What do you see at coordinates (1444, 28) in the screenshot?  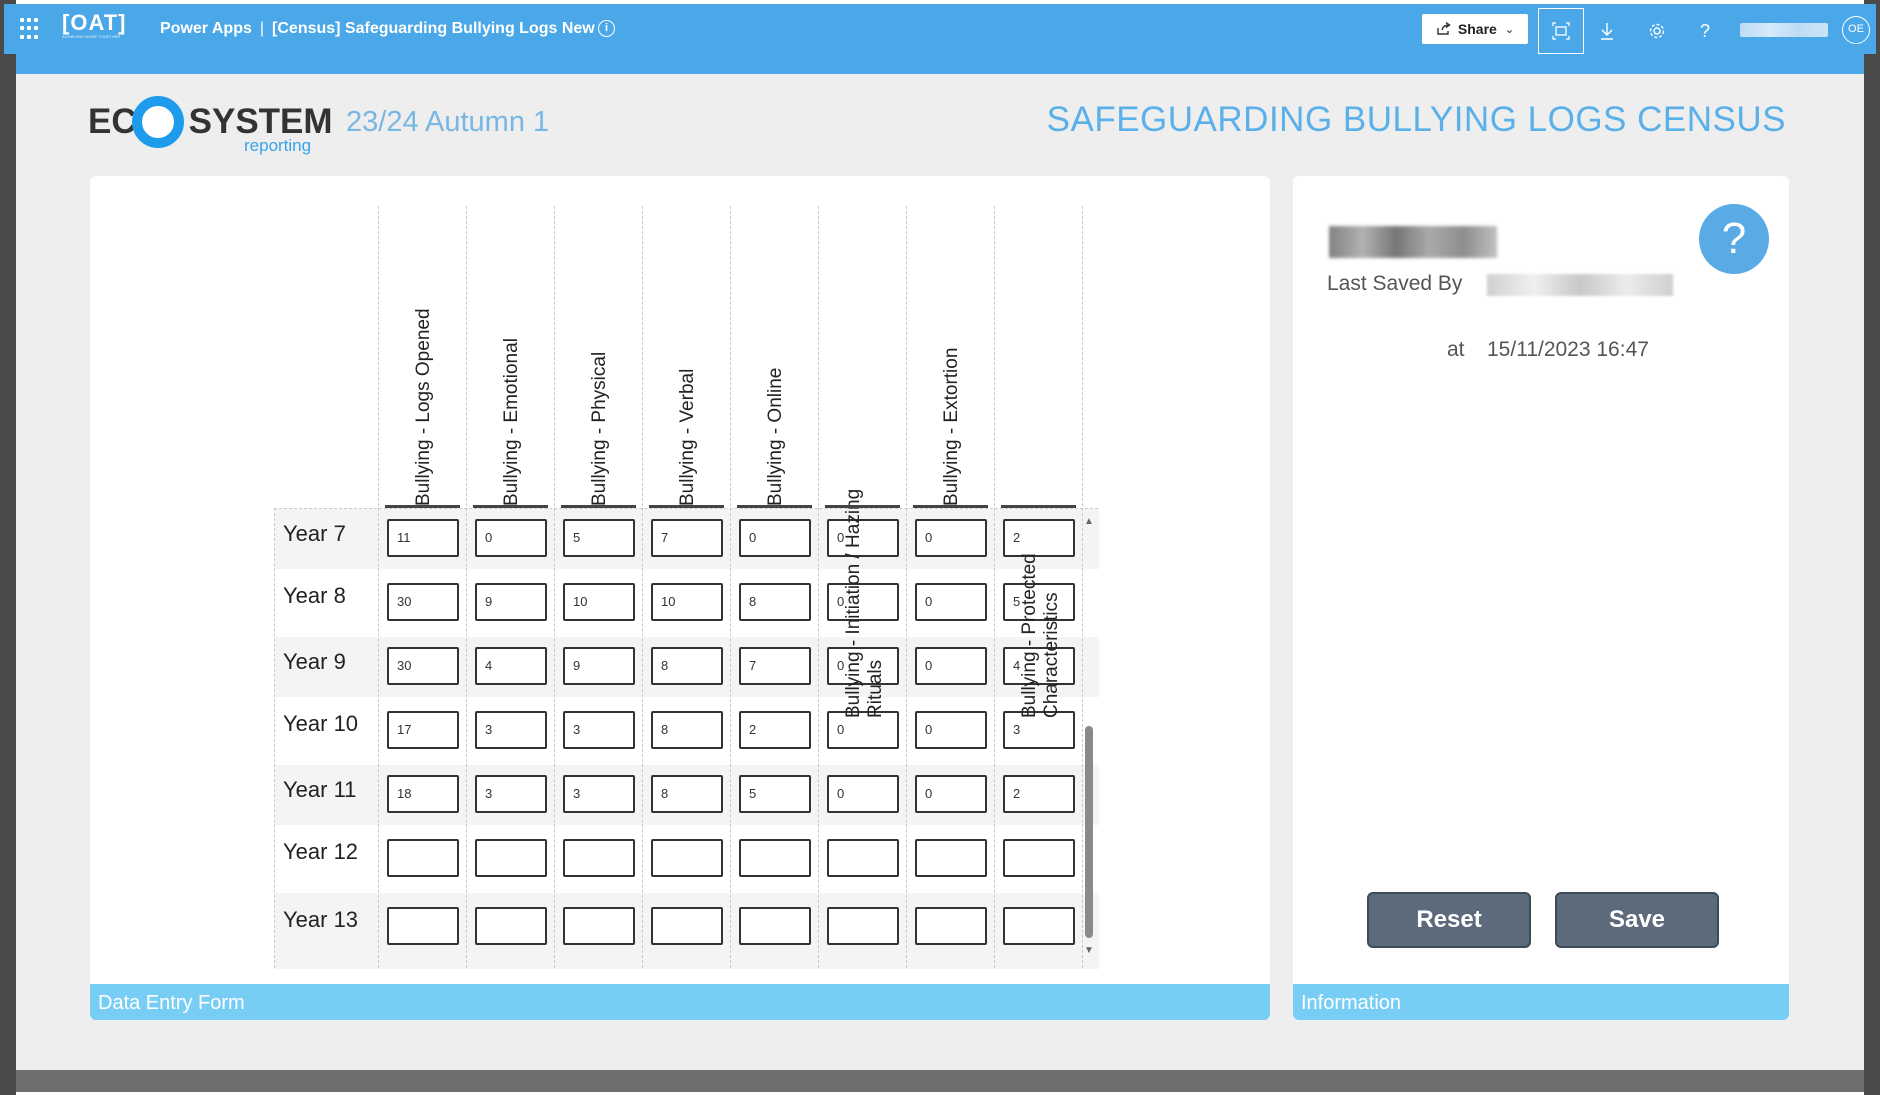 I see `share-icon` at bounding box center [1444, 28].